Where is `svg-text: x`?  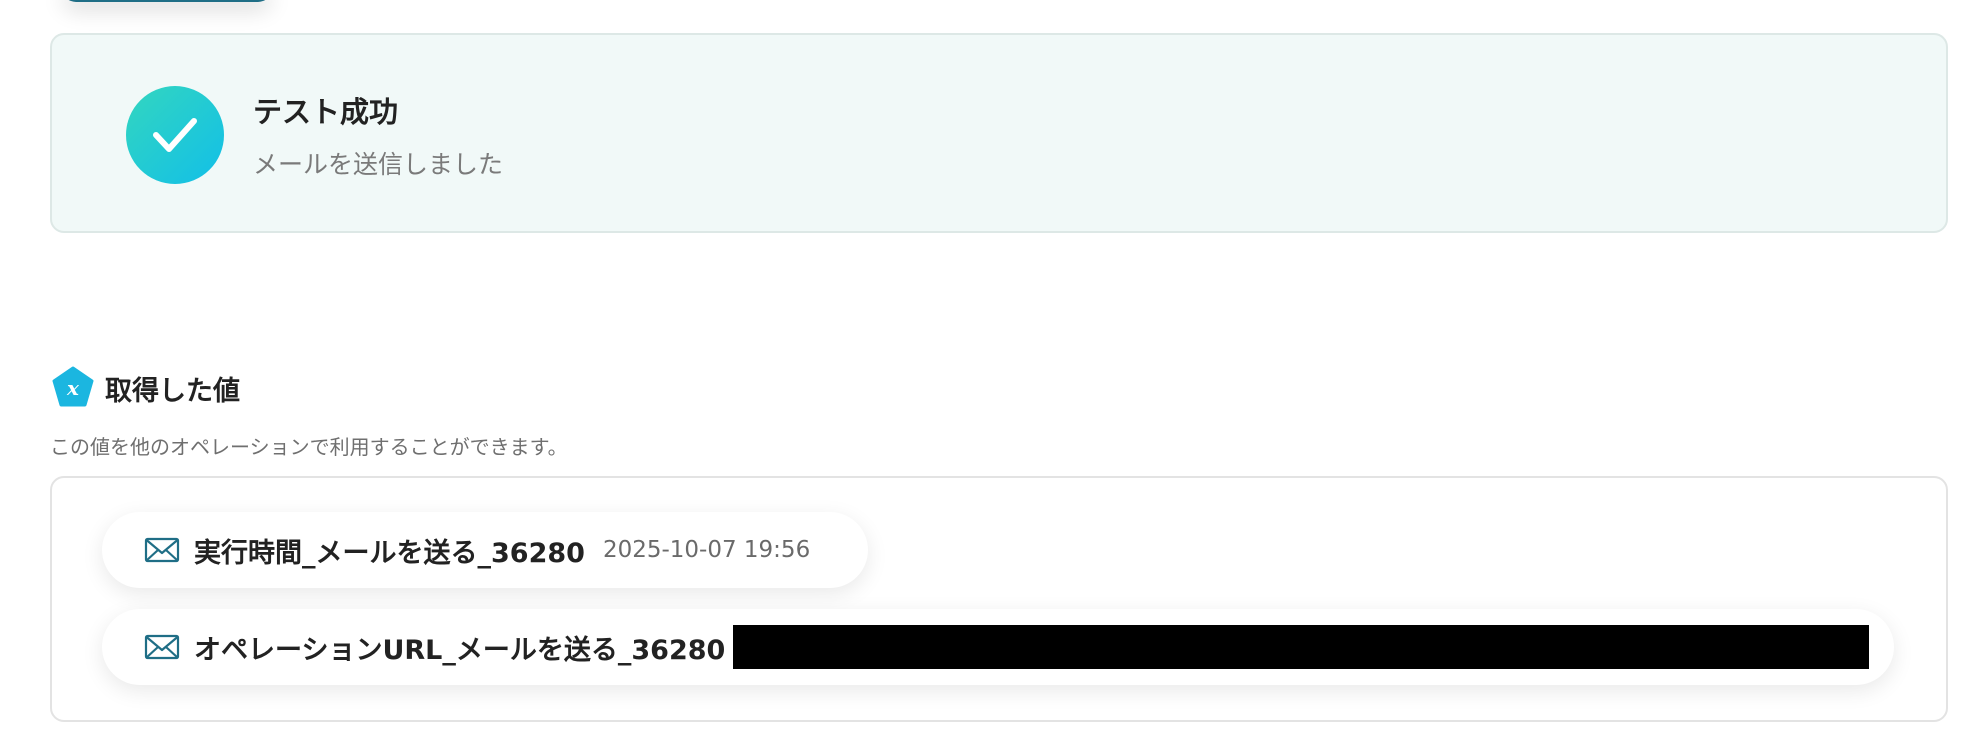
svg-text: x is located at coordinates (73, 388).